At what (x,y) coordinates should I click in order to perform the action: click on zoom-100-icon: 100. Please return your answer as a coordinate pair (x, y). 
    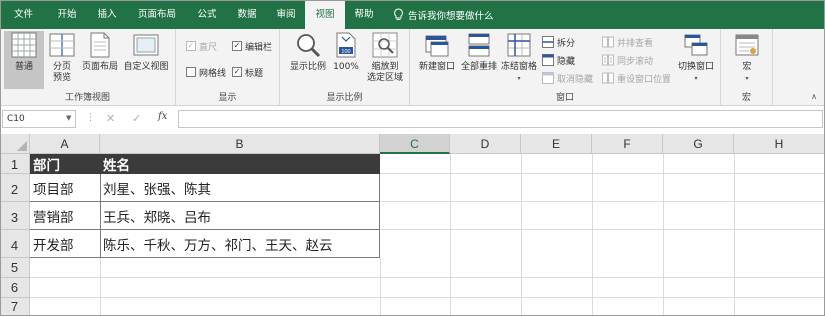
    Looking at the image, I should click on (346, 45).